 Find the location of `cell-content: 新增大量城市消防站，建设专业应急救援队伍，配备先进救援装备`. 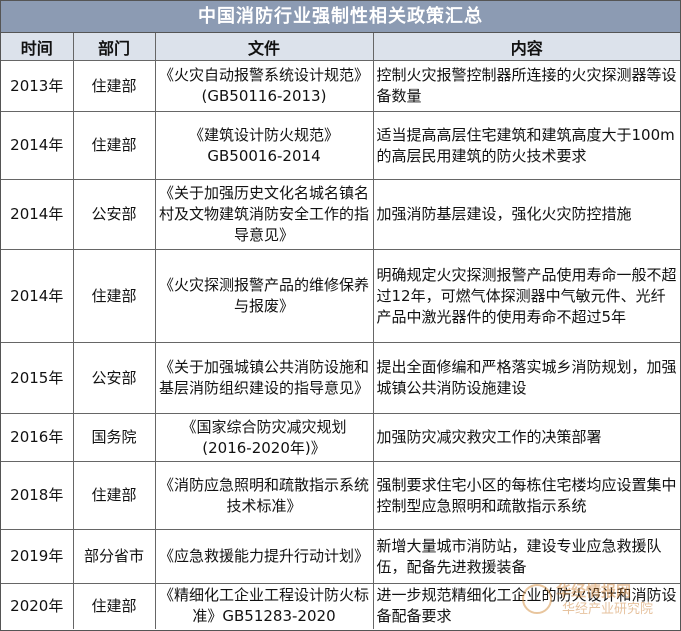

cell-content: 新增大量城市消防站，建设专业应急救援队伍，配备先进救援装备 is located at coordinates (526, 556).